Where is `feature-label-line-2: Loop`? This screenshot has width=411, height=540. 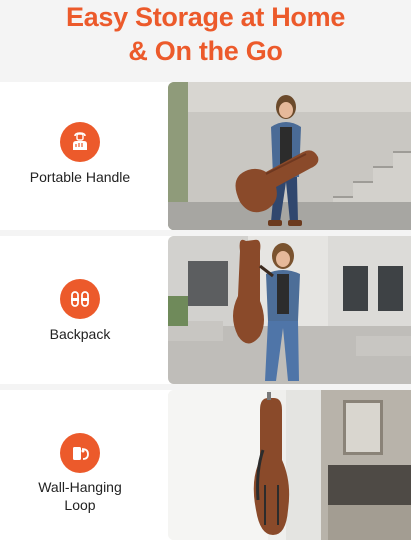 feature-label-line-2: Loop is located at coordinates (80, 505).